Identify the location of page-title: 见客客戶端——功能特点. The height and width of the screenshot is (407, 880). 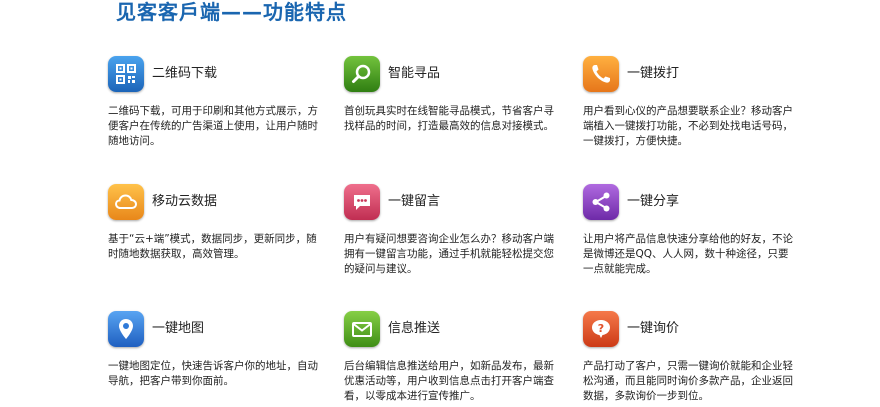
(231, 12).